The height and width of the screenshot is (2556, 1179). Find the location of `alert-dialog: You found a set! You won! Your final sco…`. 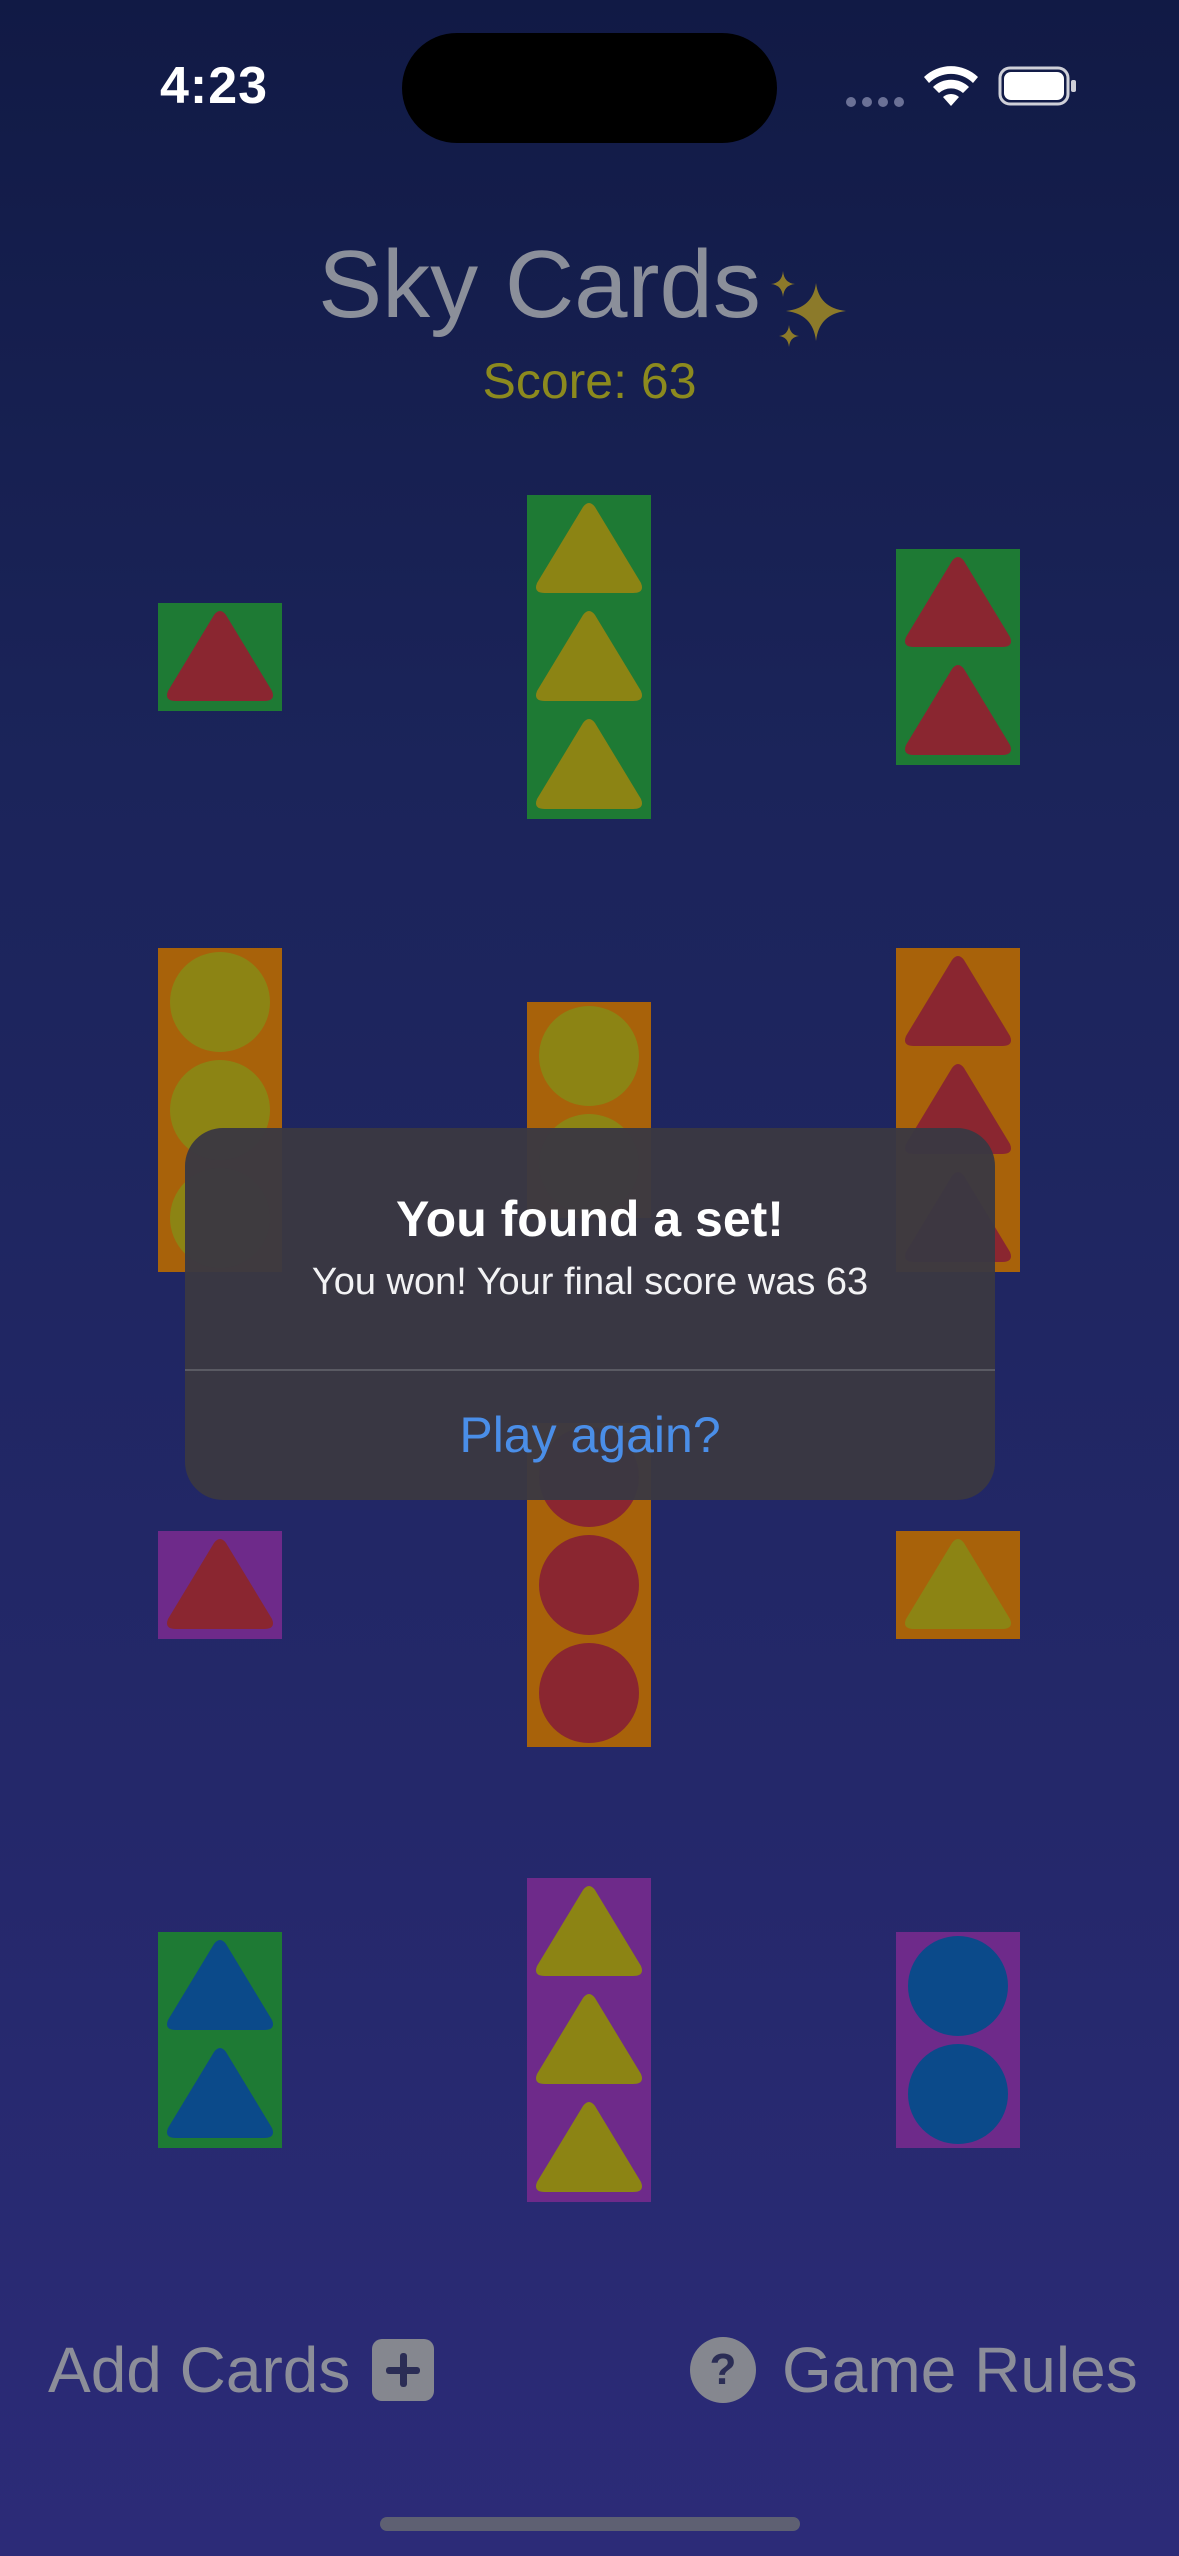

alert-dialog: You found a set! You won! Your final sco… is located at coordinates (590, 1314).